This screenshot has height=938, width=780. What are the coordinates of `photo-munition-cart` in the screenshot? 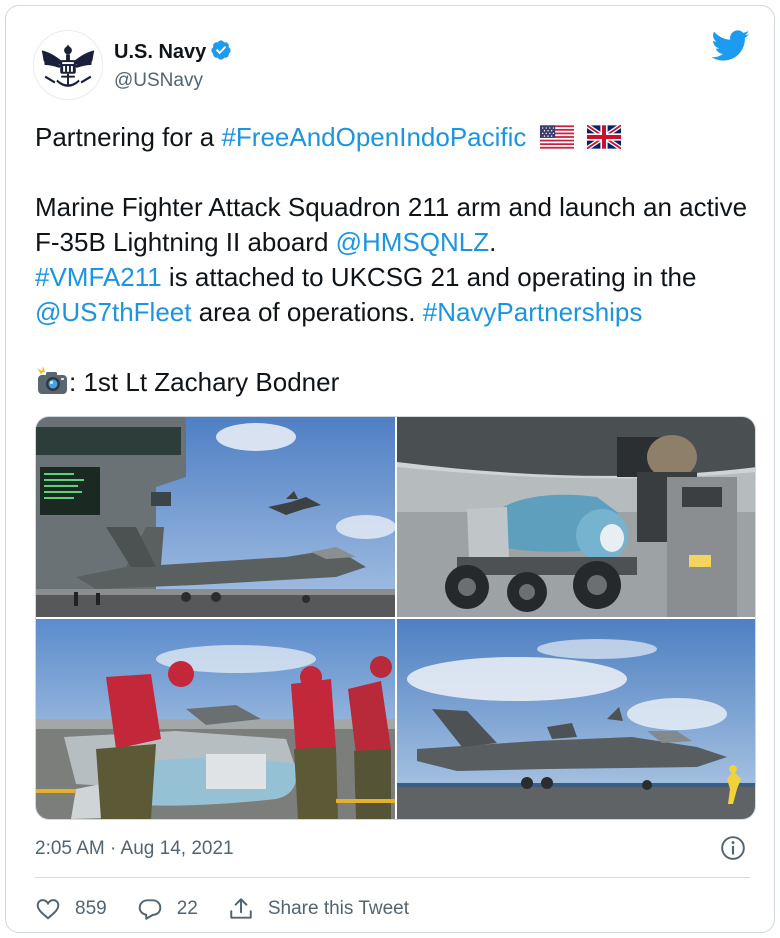 It's located at (576, 517).